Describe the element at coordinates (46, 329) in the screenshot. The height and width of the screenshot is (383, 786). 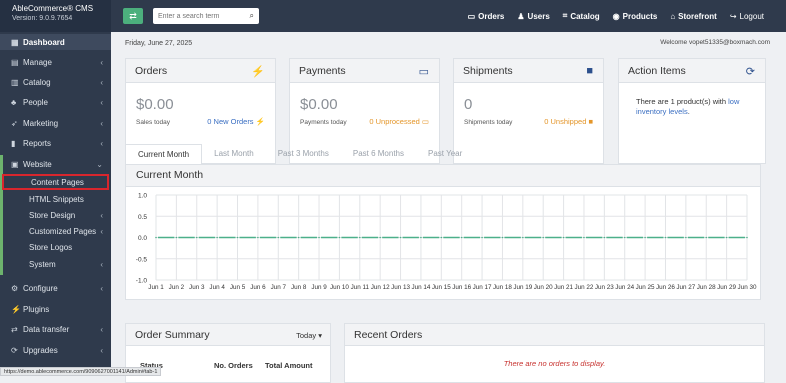
I see `sidebar-item-label: Data transfer` at that location.